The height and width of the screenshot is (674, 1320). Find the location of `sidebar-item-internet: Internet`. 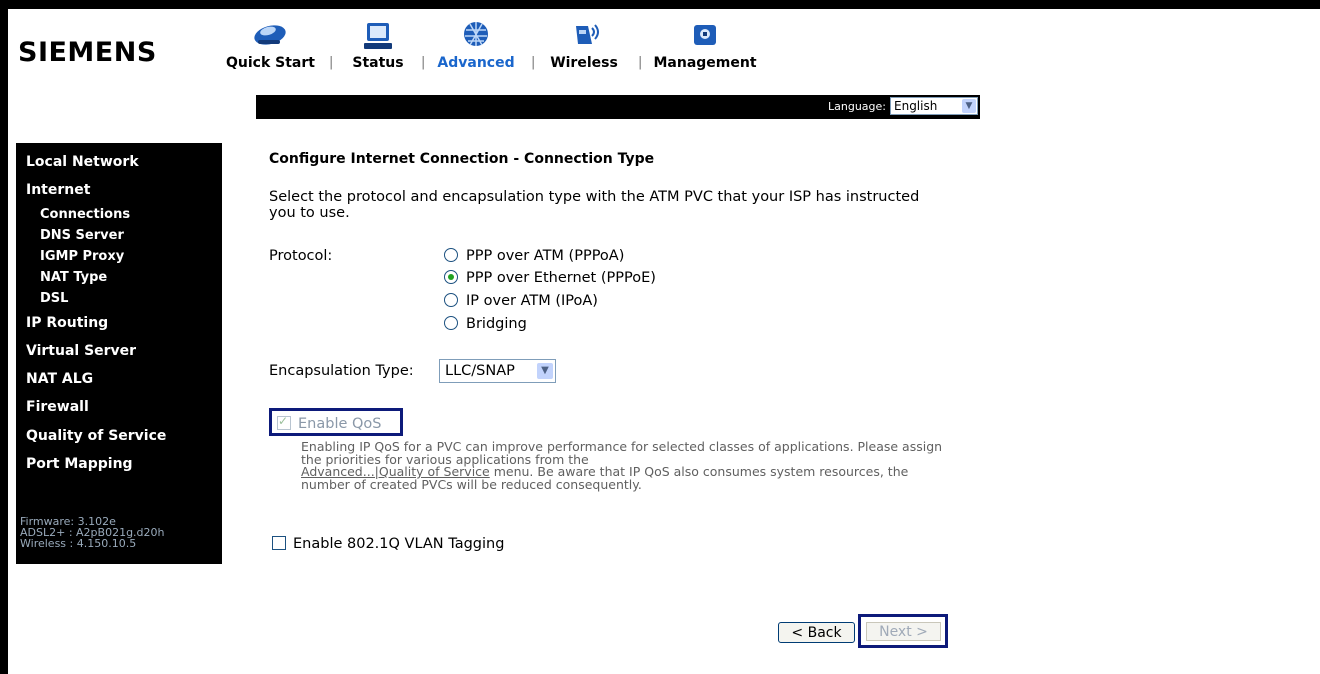

sidebar-item-internet: Internet is located at coordinates (58, 190).